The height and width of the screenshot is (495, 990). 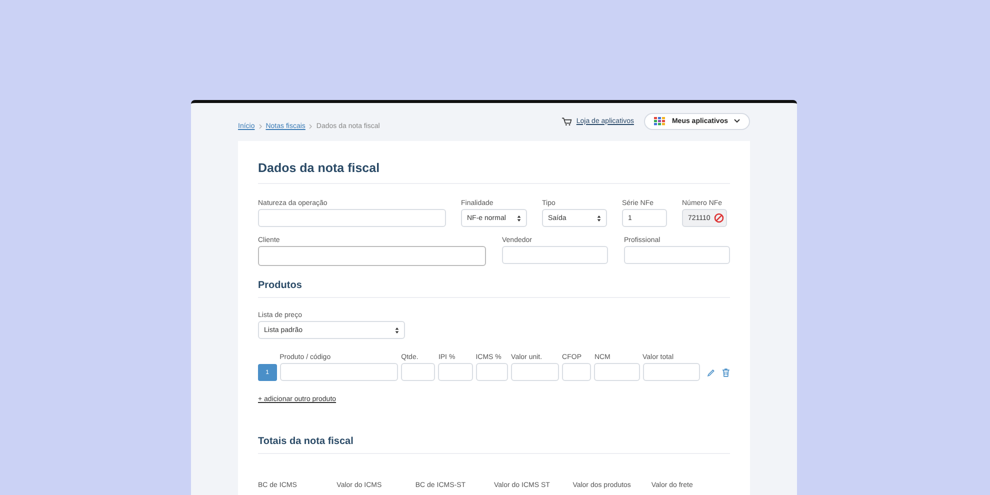 I want to click on section-title: Dados da nota fiscal, so click(x=319, y=168).